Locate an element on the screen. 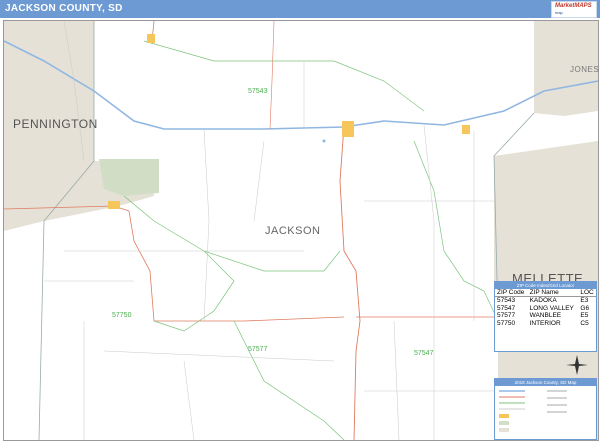 The height and width of the screenshot is (442, 600). table-row: 57543 KADOKA E3 is located at coordinates (545, 301).